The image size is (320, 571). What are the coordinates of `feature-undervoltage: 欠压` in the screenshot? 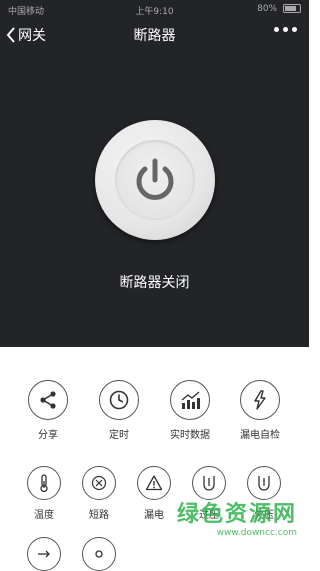 It's located at (264, 493).